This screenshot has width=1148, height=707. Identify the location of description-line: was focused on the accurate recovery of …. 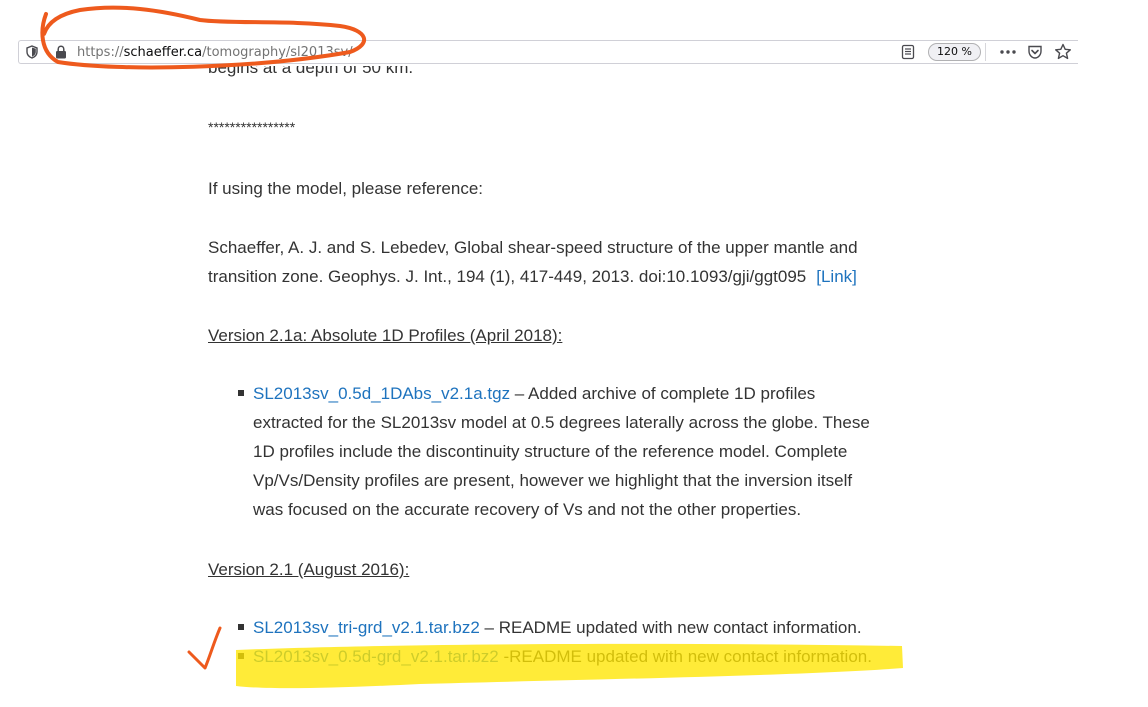
(527, 509).